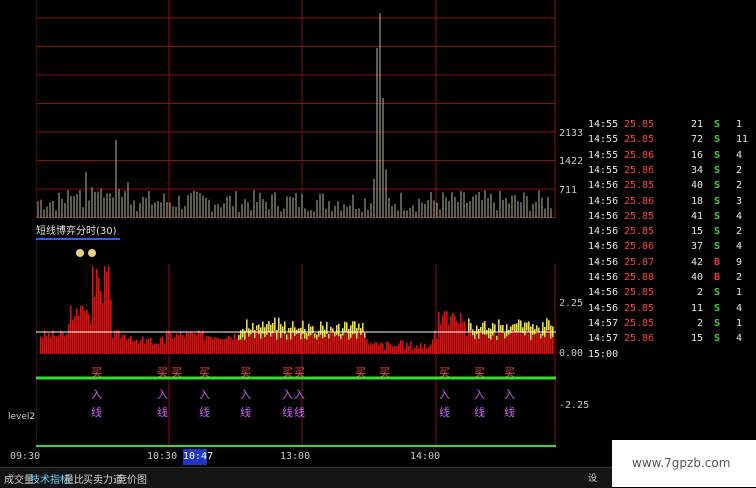 The image size is (756, 488). I want to click on trade-extra: 9, so click(739, 262).